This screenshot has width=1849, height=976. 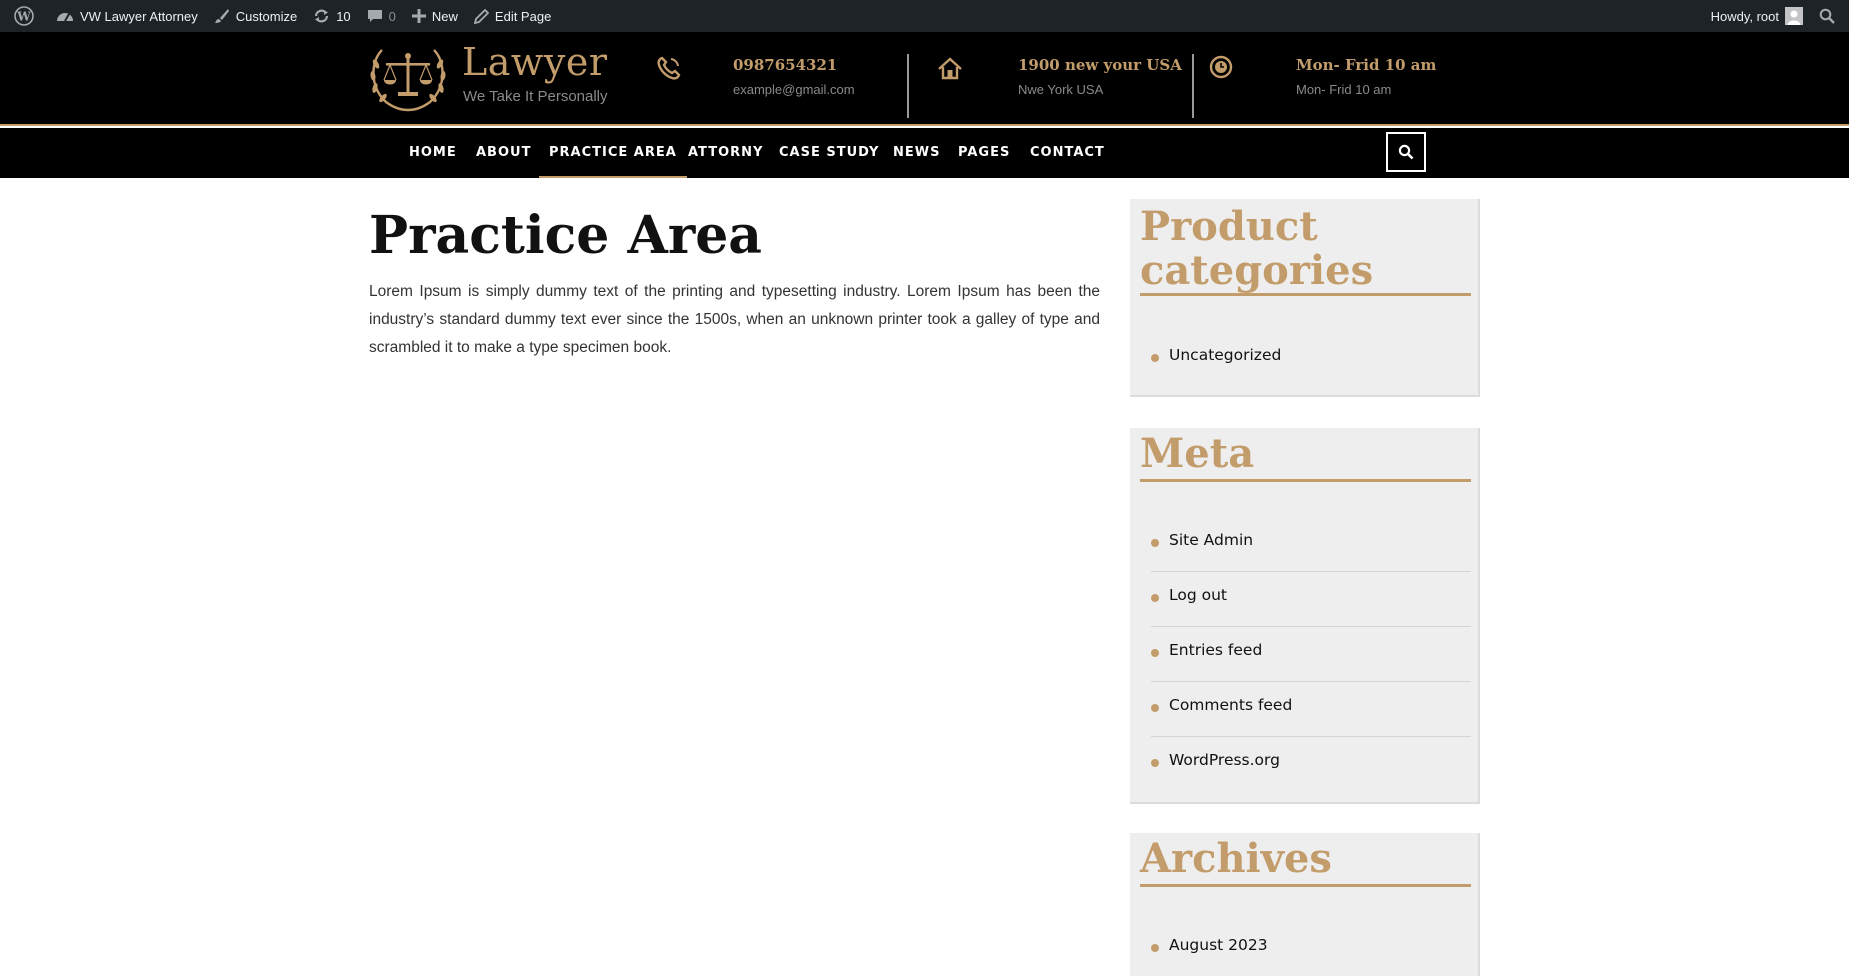 I want to click on archive-link: August 2023, so click(x=1218, y=945).